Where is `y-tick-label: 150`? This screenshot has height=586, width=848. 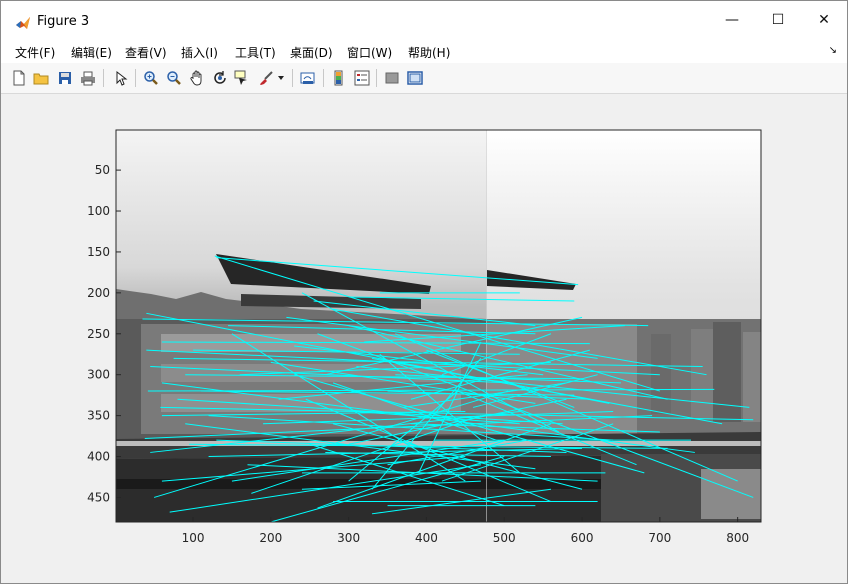
y-tick-label: 150 is located at coordinates (98, 252).